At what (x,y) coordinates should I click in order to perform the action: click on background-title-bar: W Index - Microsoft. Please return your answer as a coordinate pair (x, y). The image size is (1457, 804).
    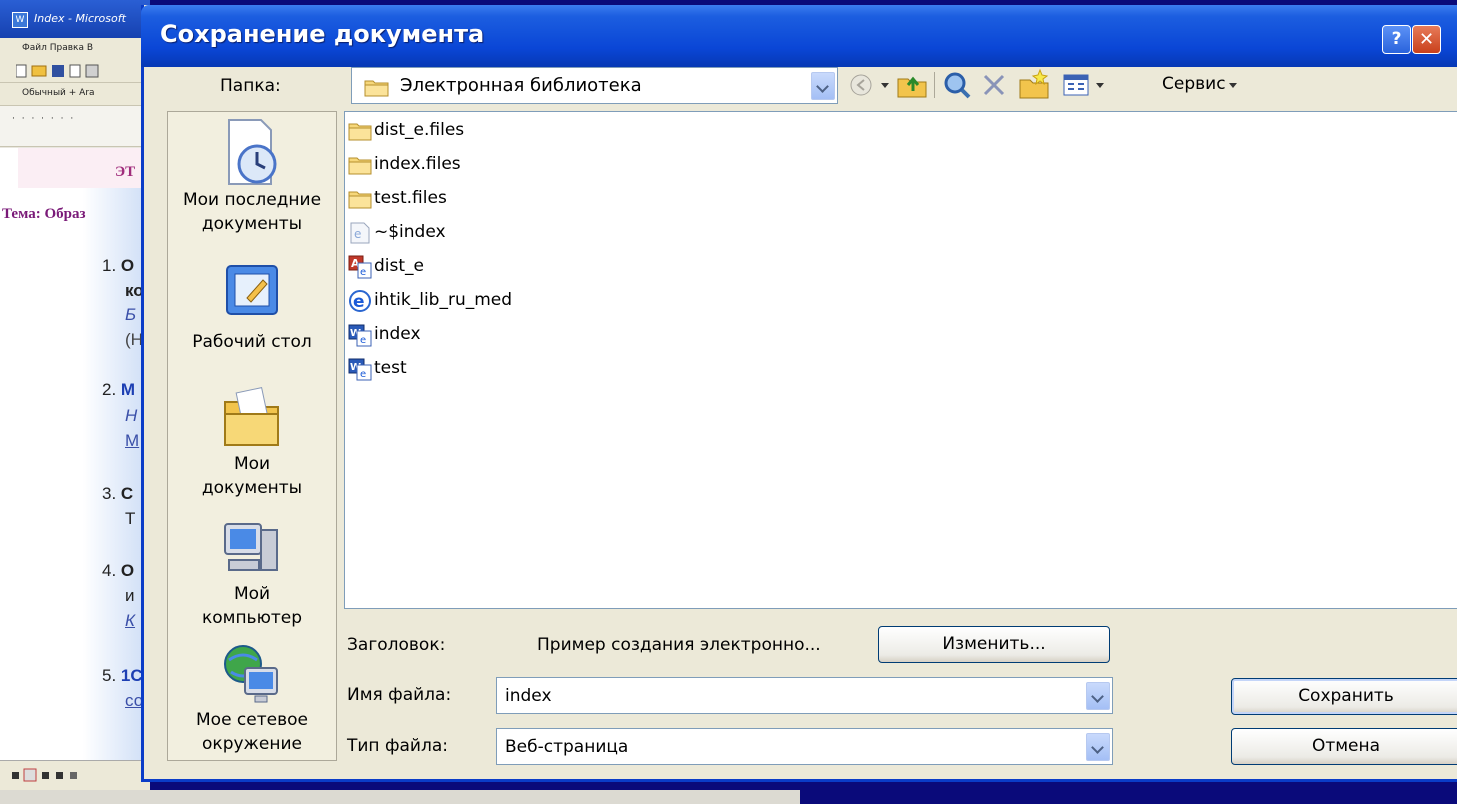
    Looking at the image, I should click on (75, 19).